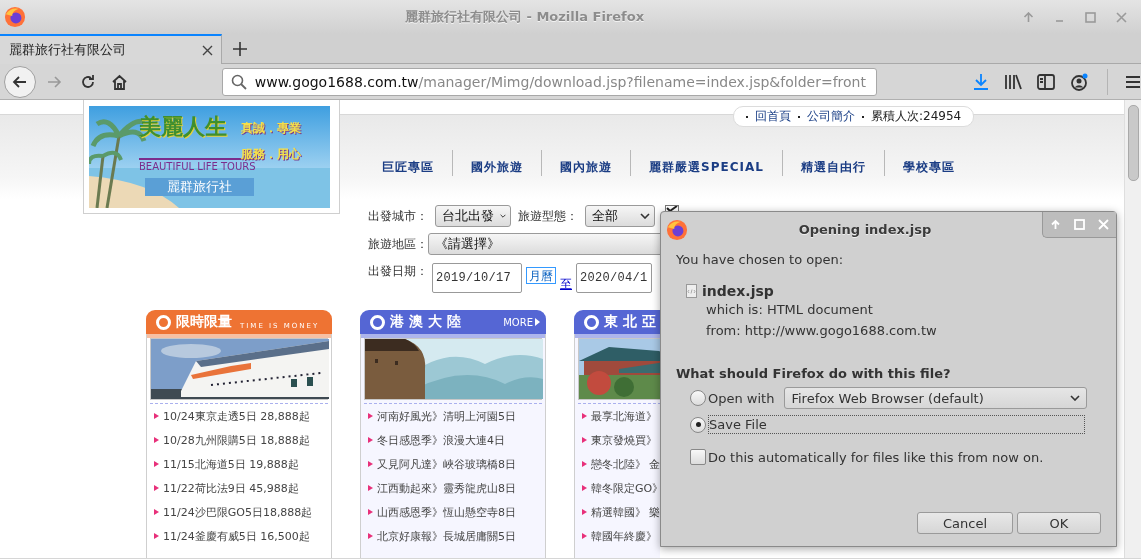  Describe the element at coordinates (199, 187) in the screenshot. I see `company-name: 麗群旅行社` at that location.